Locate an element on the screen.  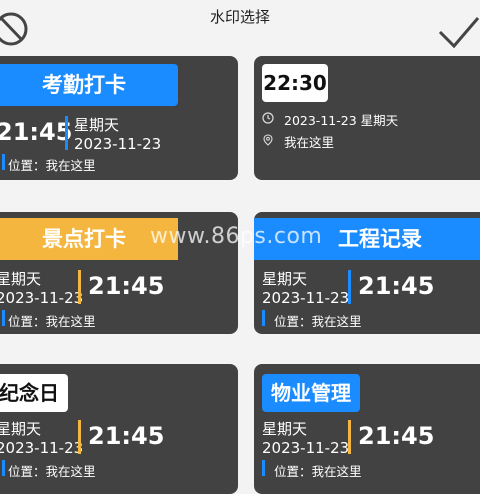
watermark-card-attendance: 考勤打卡 21:45 星期天 2023-11-23 位置：我在这里 is located at coordinates (119, 118).